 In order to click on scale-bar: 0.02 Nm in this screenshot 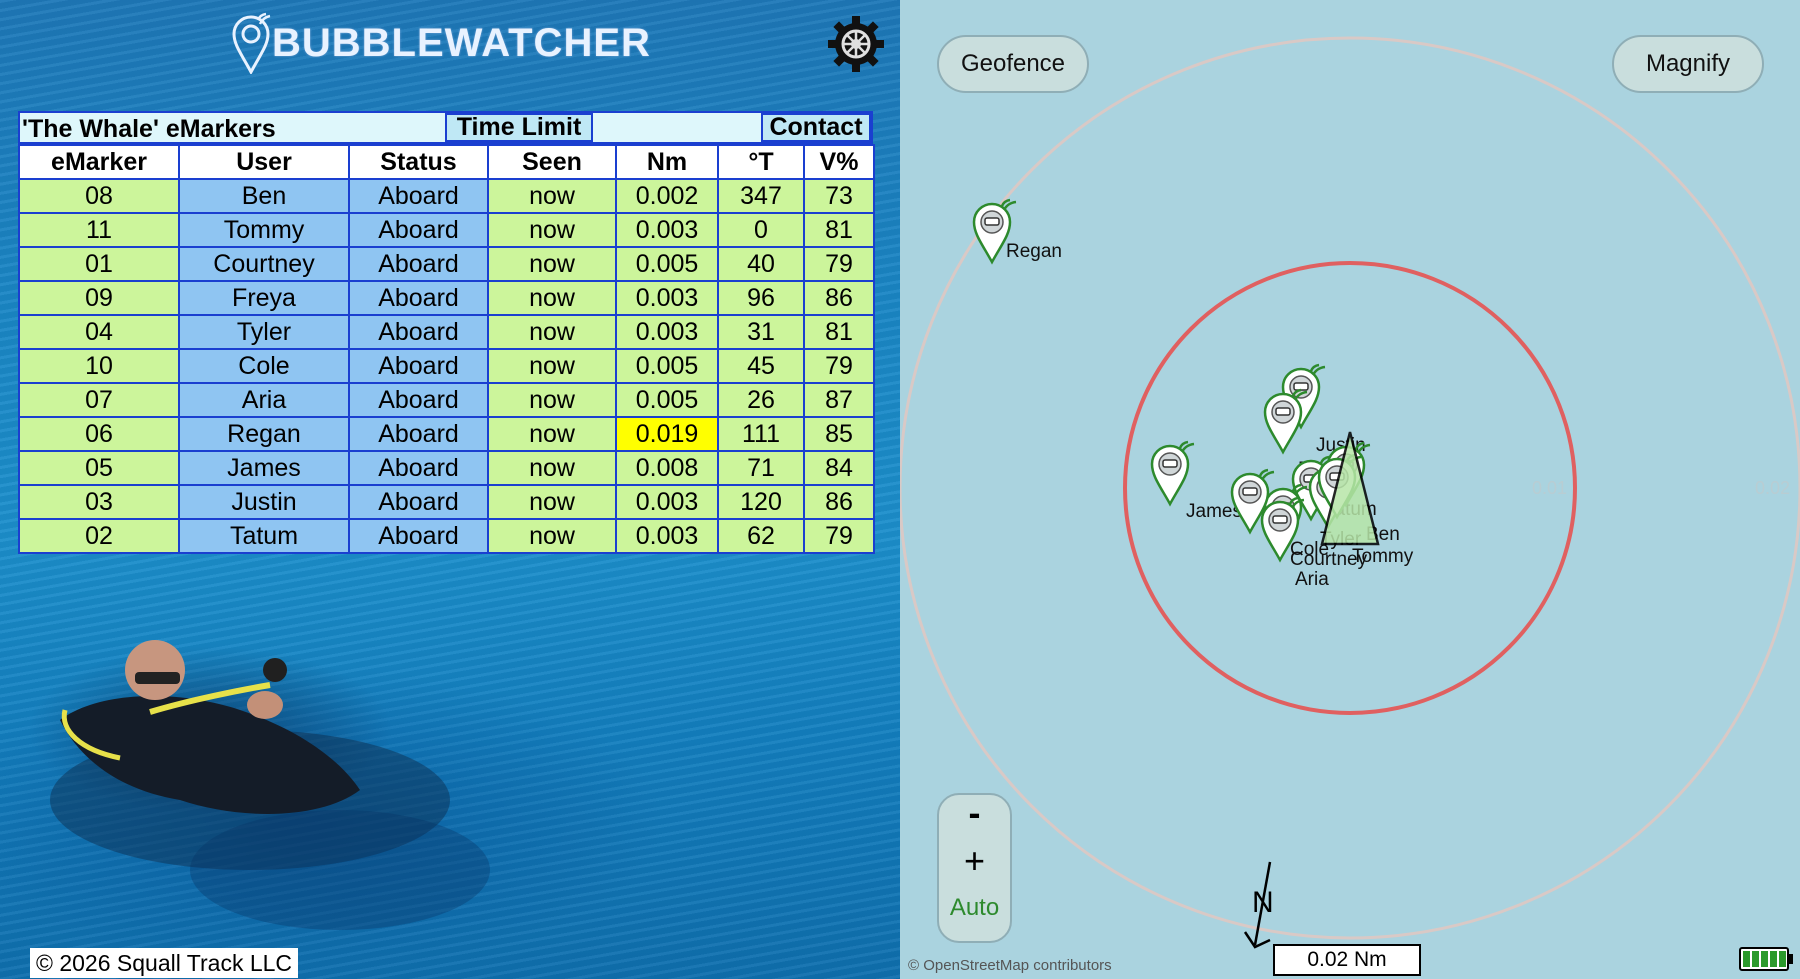, I will do `click(1347, 960)`.